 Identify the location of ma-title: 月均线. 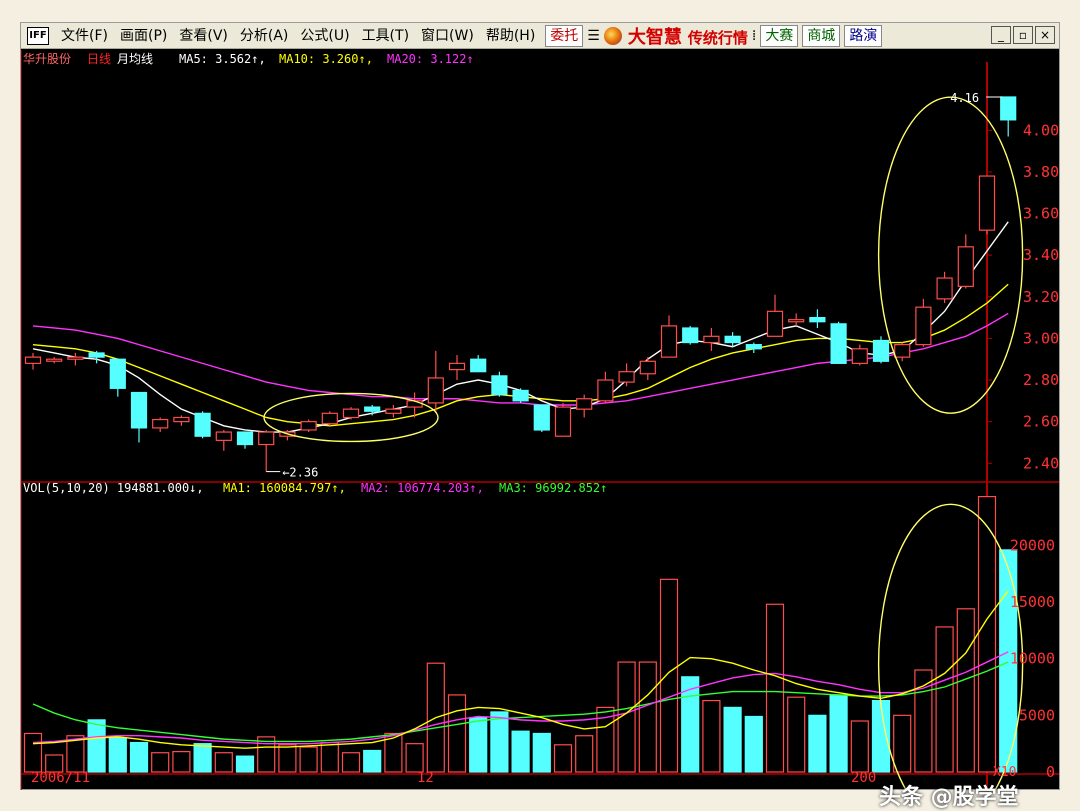
(135, 59).